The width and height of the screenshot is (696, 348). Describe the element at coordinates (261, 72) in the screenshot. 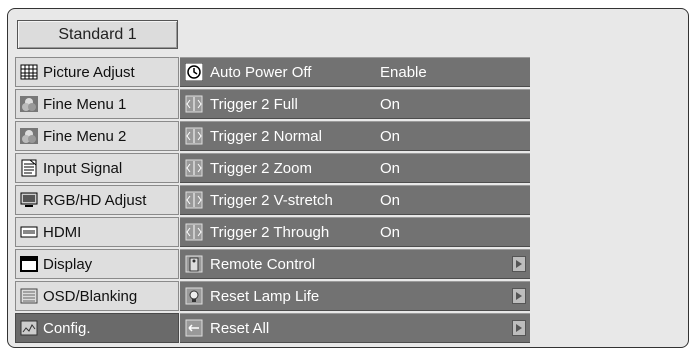

I see `setting-label: Auto Power Off` at that location.